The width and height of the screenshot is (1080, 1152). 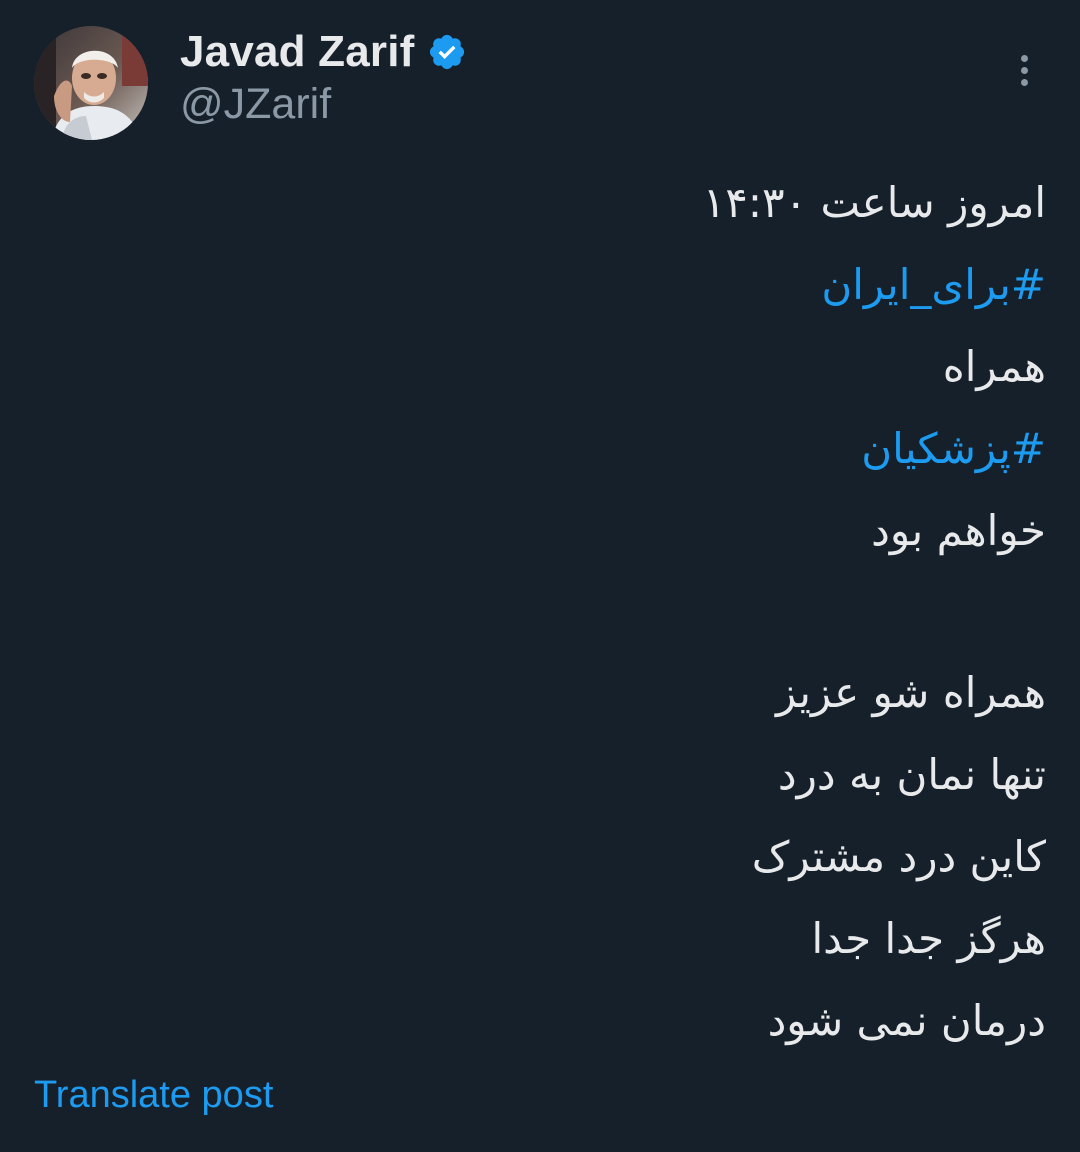 What do you see at coordinates (928, 938) in the screenshot?
I see `post-line: هرگز جدا جدا` at bounding box center [928, 938].